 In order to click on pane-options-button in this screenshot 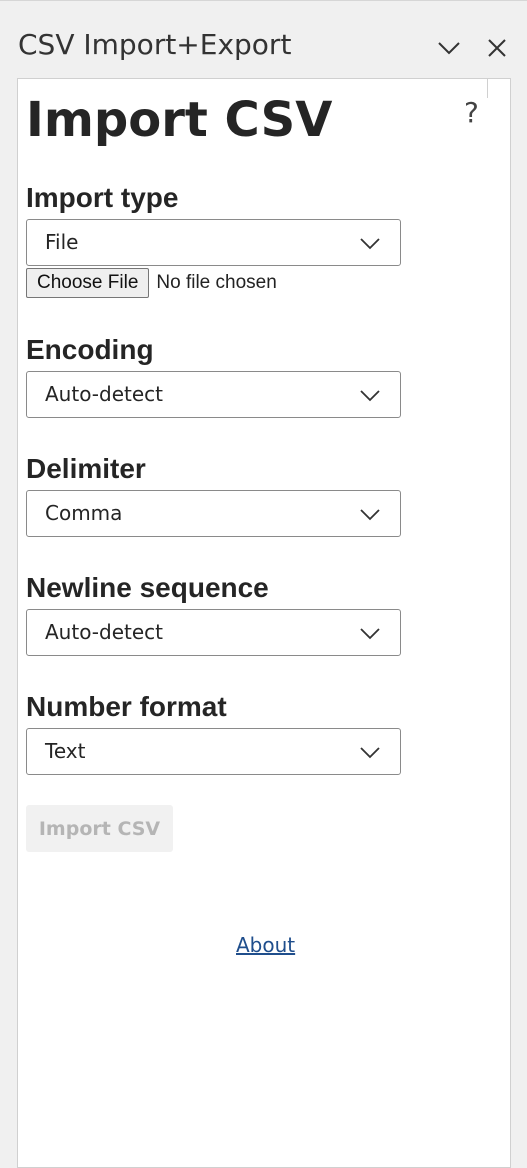, I will do `click(449, 48)`.